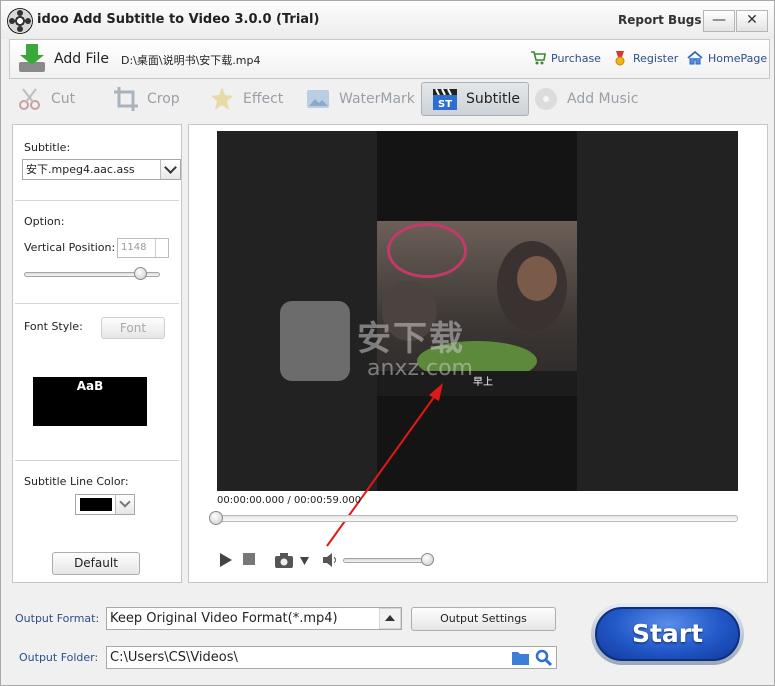 Image resolution: width=775 pixels, height=686 pixels. I want to click on svg-text: ST, so click(445, 104).